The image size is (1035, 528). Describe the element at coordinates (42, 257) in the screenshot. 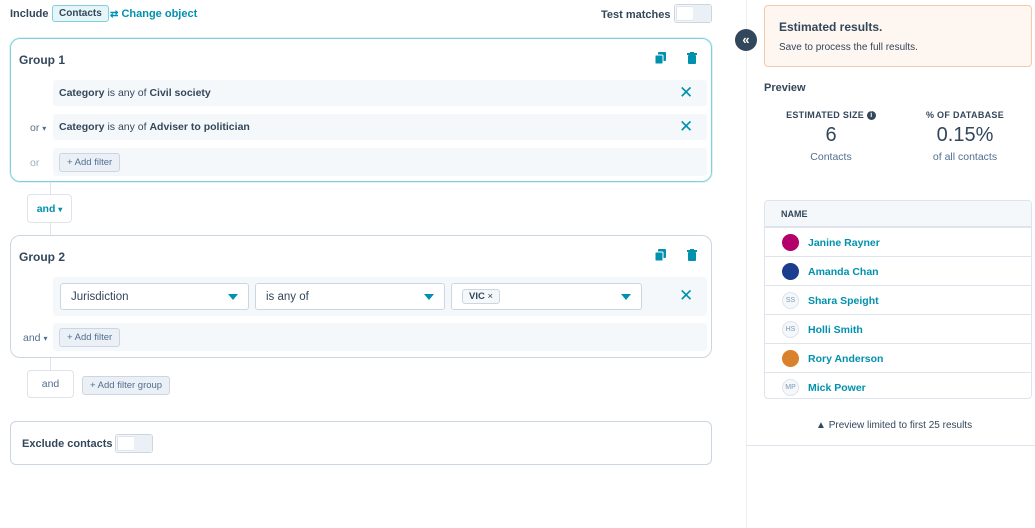

I see `group-2-title: Group 2` at that location.